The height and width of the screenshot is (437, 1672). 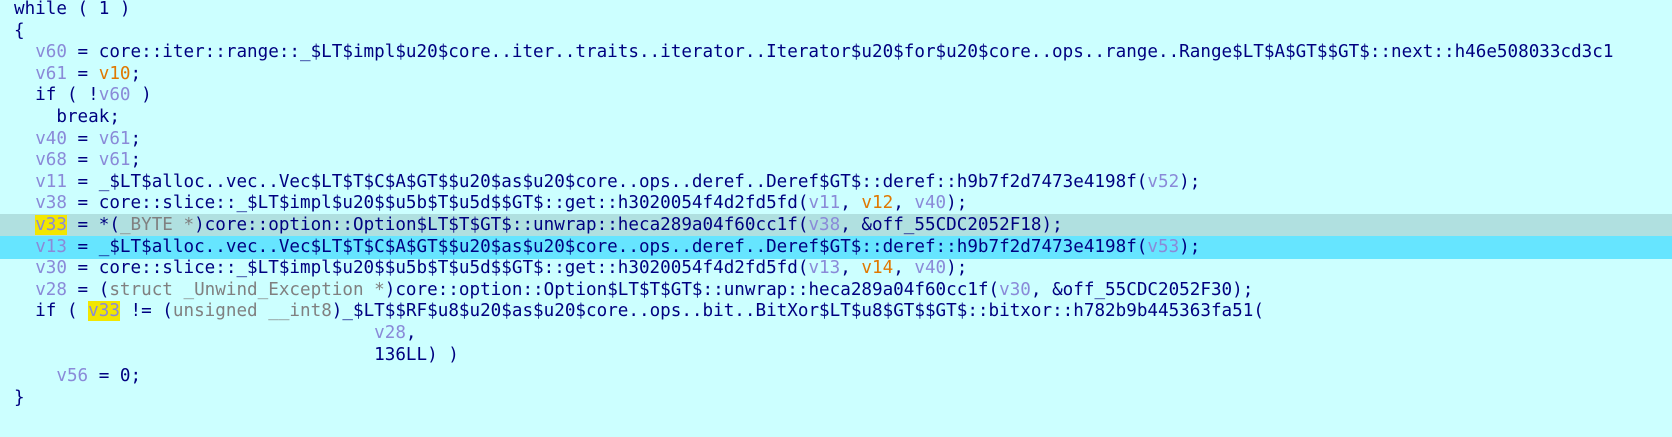 I want to click on code-line-text: 136LL) ), so click(x=229, y=355).